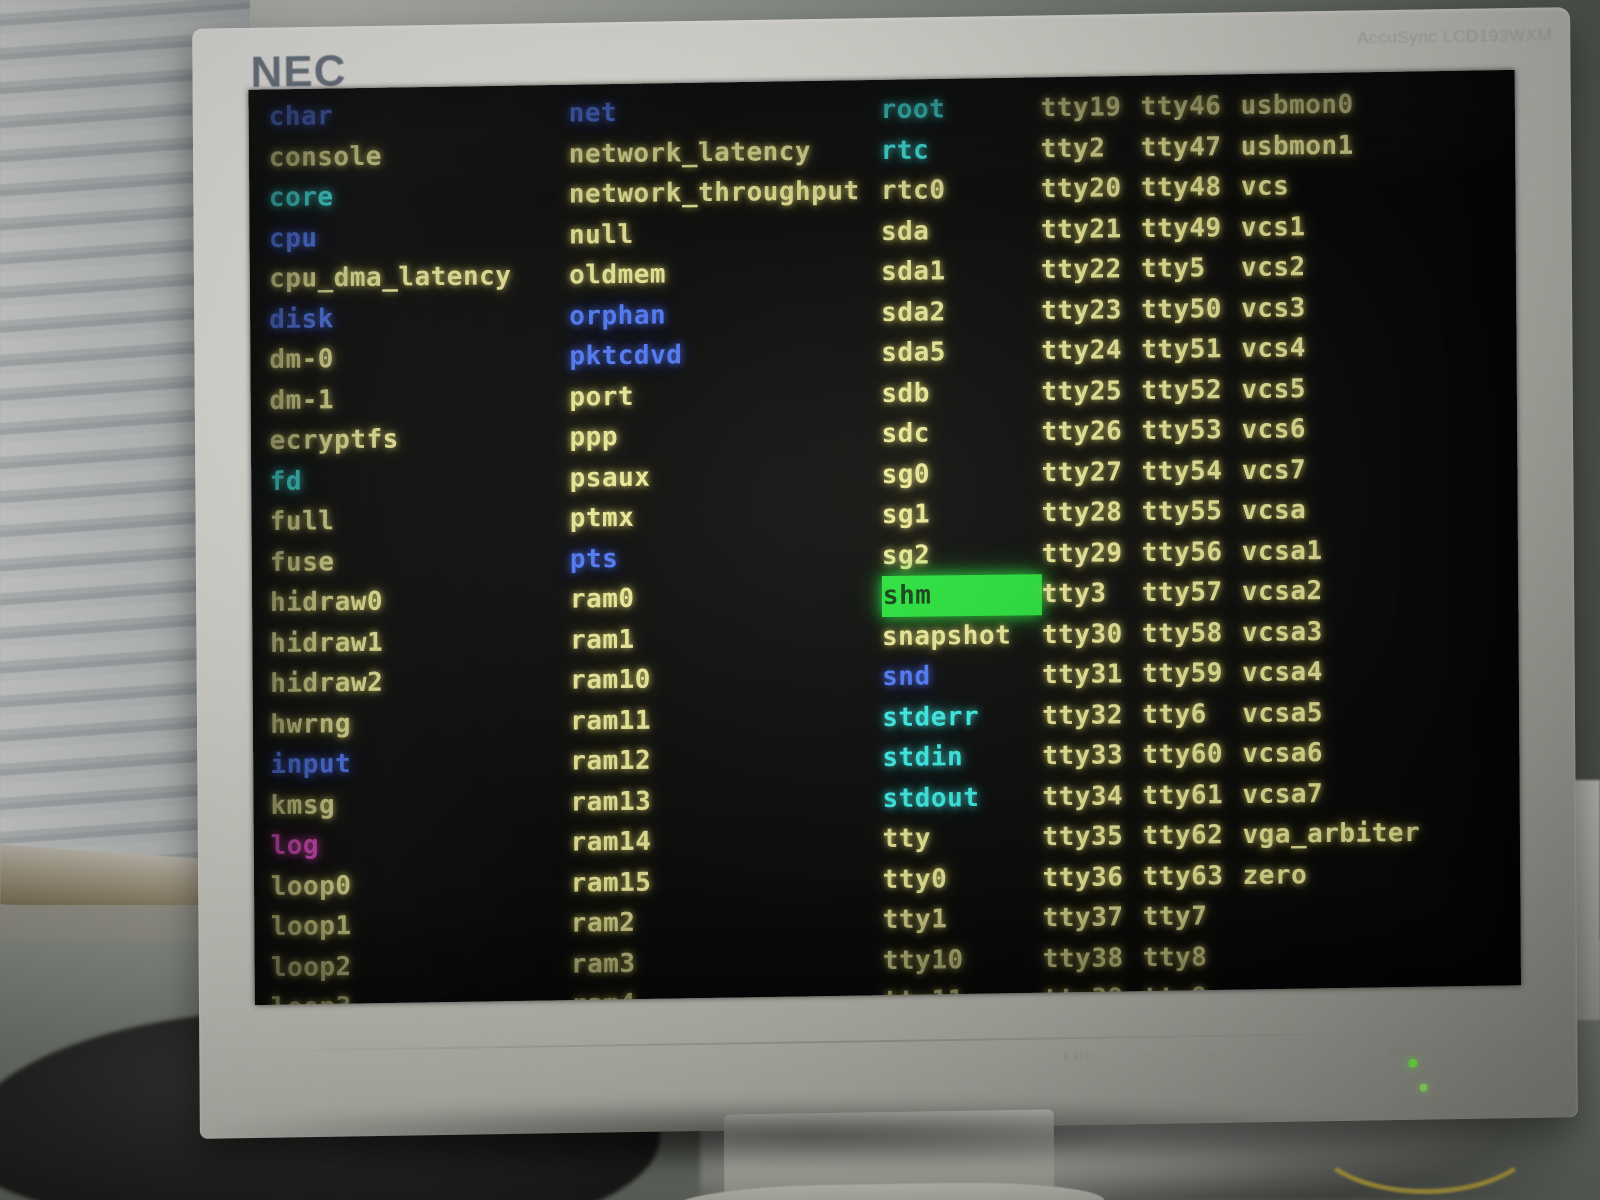 The width and height of the screenshot is (1600, 1200). I want to click on dev-entry: tty55, so click(1192, 512).